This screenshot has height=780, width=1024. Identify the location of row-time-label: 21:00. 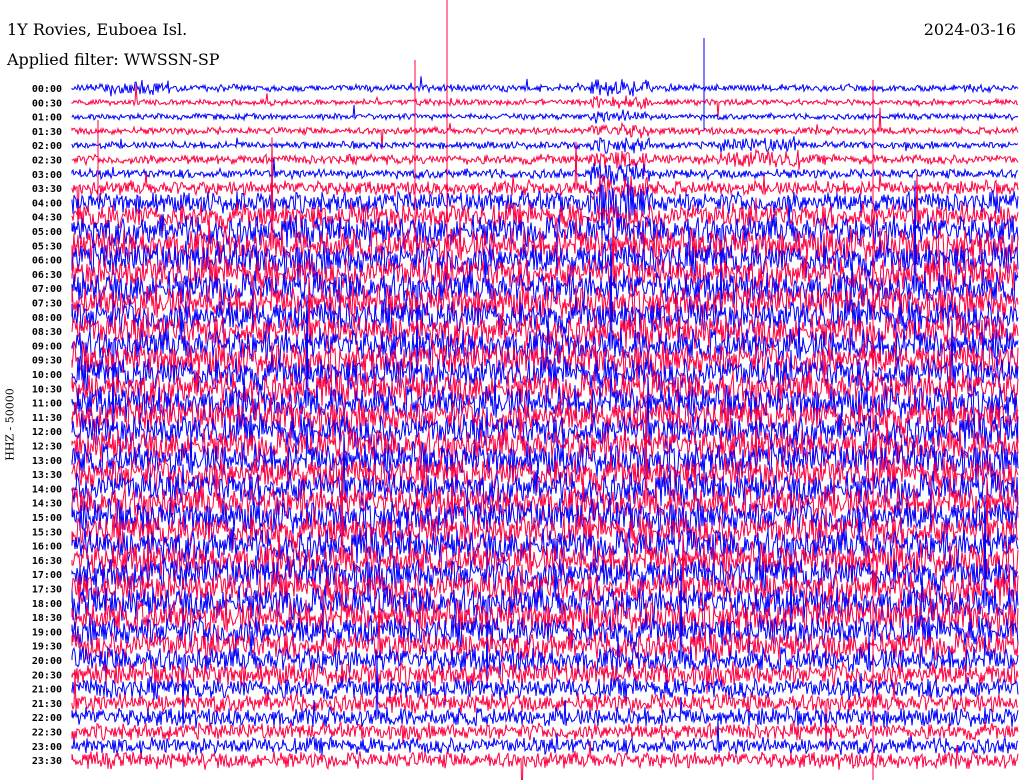
(47, 690).